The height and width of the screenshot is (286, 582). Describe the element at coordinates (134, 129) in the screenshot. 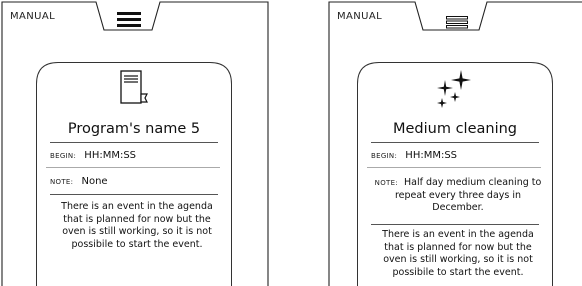

I see `program-title: Program's name 5` at that location.